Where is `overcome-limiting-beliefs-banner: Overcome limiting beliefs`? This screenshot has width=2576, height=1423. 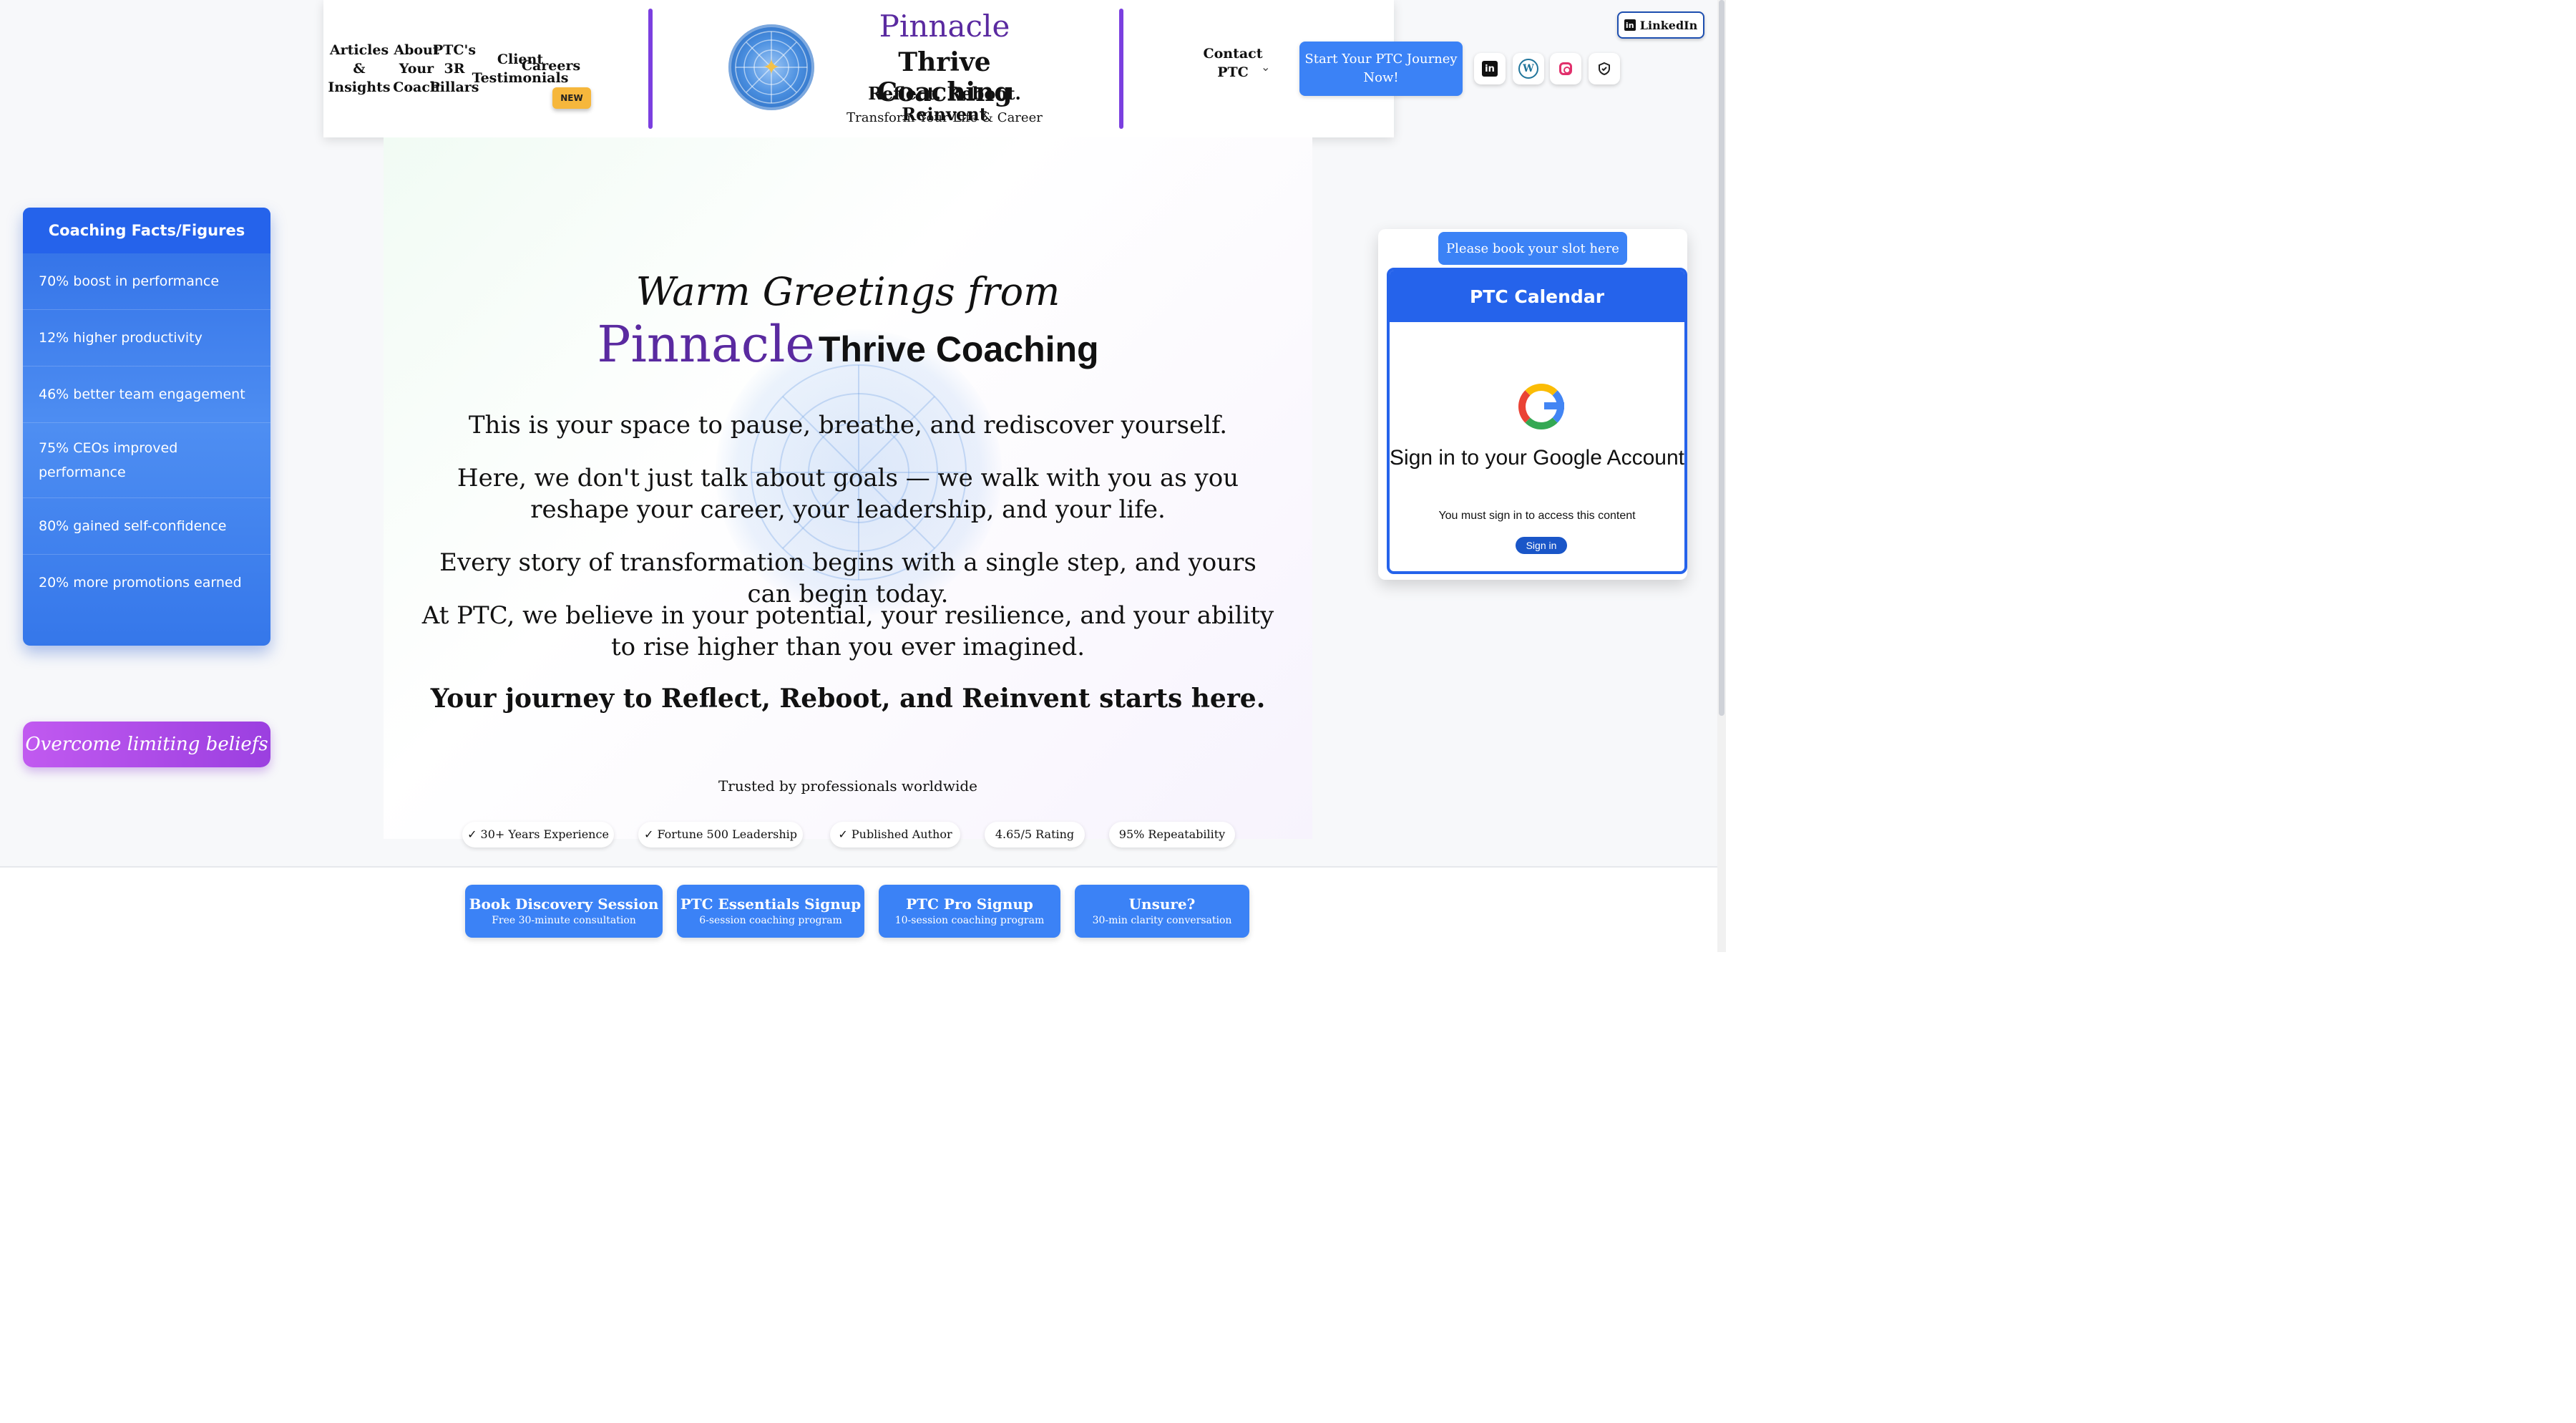
overcome-limiting-beliefs-banner: Overcome limiting beliefs is located at coordinates (146, 744).